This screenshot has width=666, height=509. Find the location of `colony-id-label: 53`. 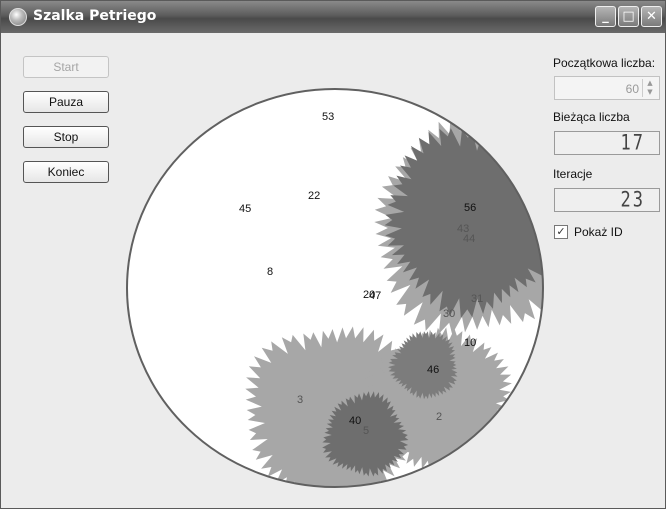

colony-id-label: 53 is located at coordinates (328, 117).